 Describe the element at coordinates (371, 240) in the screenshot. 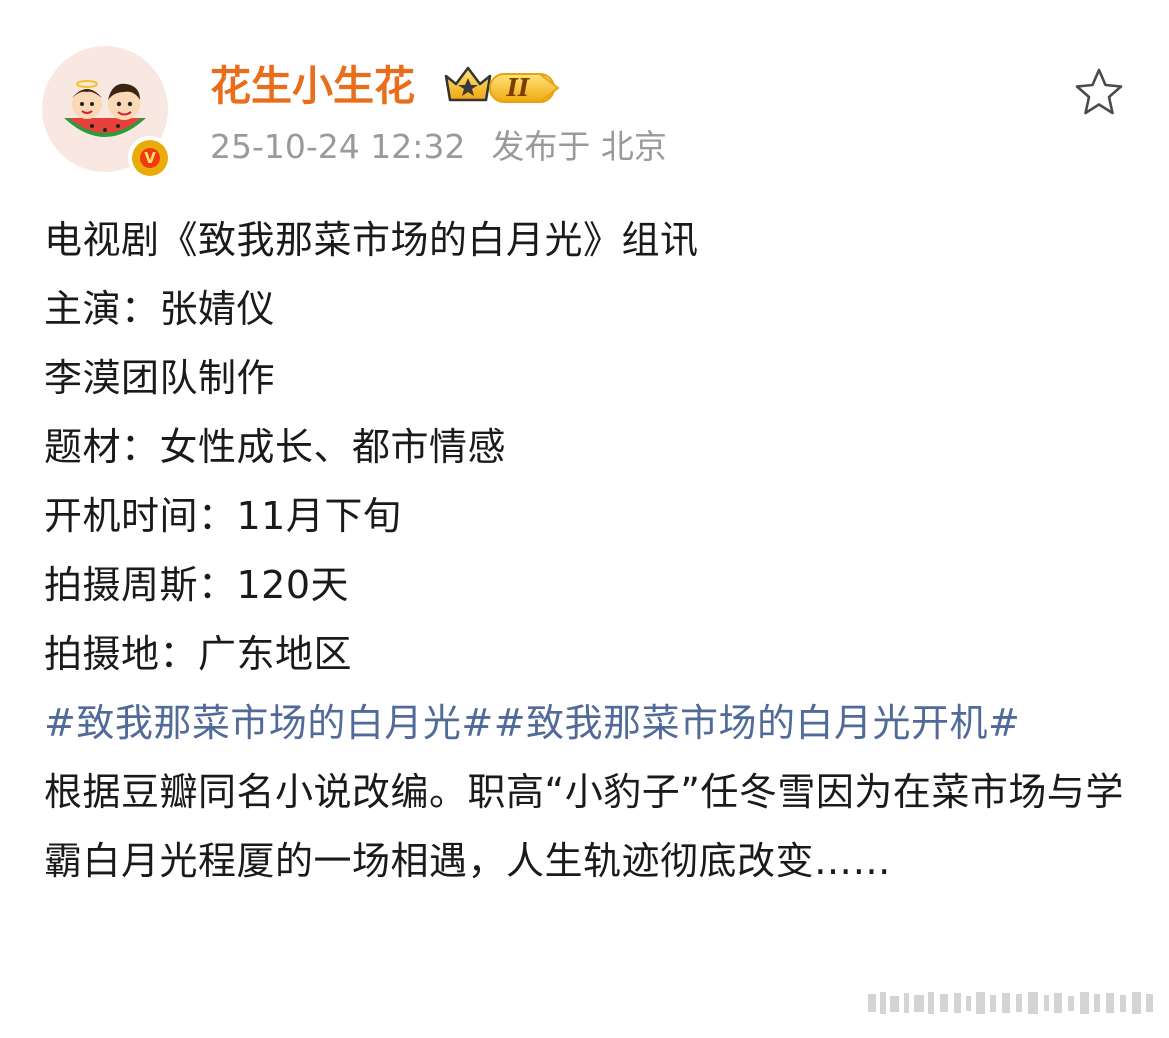

I see `post-line-title: 电视剧《致我那菜市场的白月光》组讯` at that location.